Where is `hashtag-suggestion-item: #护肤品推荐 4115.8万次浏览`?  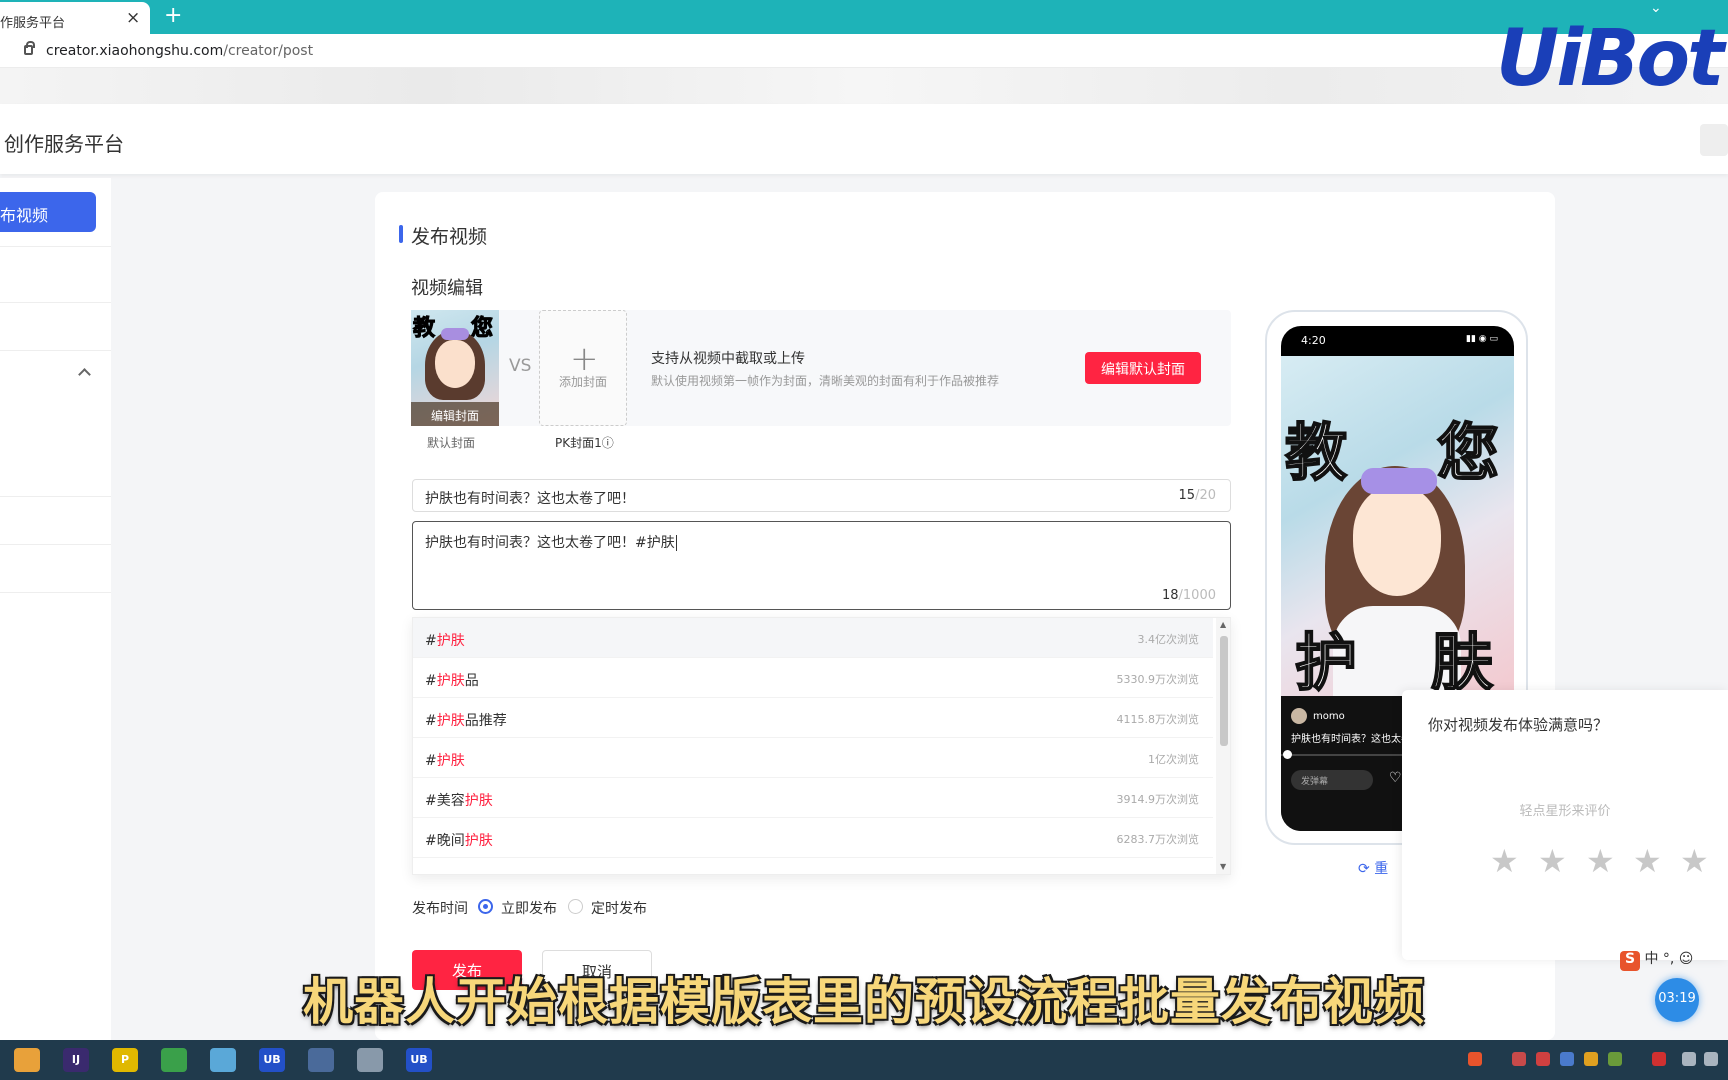 hashtag-suggestion-item: #护肤品推荐 4115.8万次浏览 is located at coordinates (813, 718).